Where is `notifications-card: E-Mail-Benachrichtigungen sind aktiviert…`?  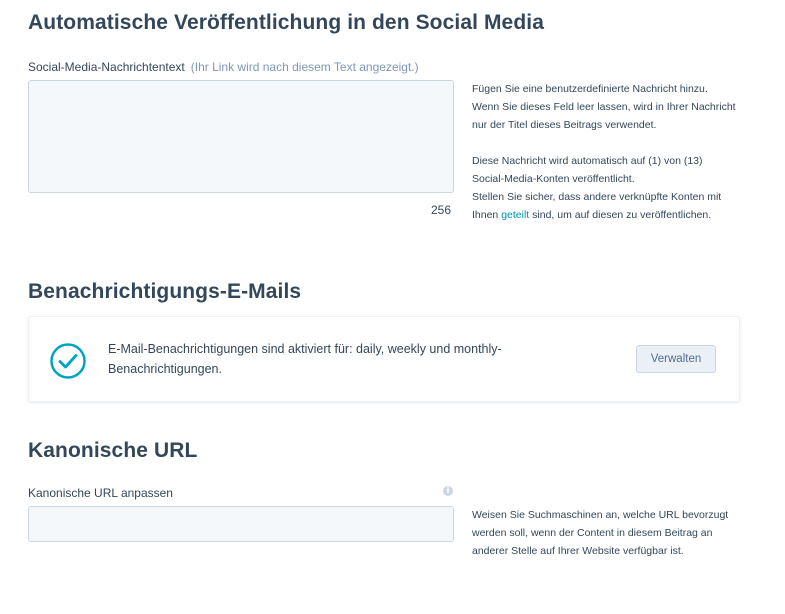
notifications-card: E-Mail-Benachrichtigungen sind aktiviert… is located at coordinates (384, 359).